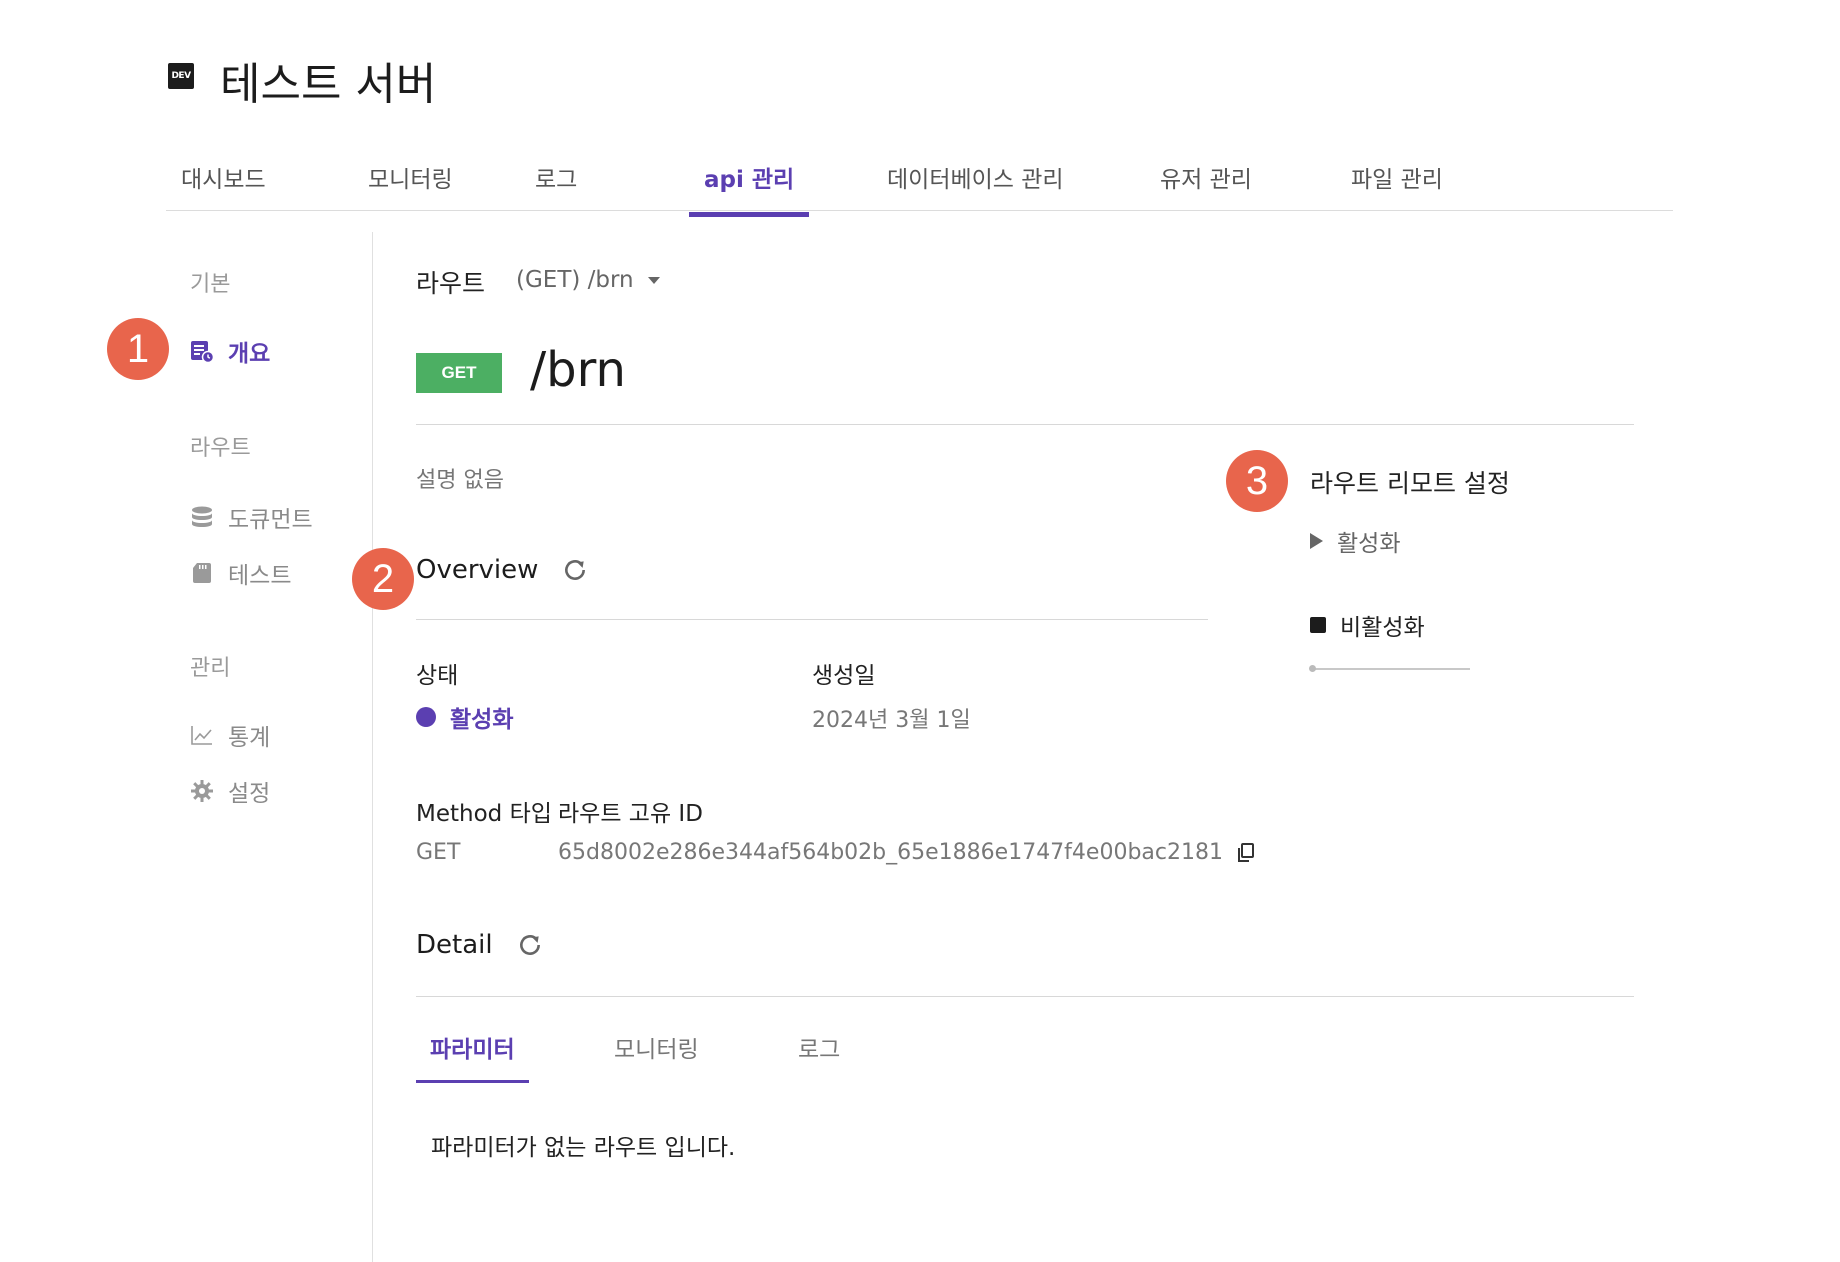 Image resolution: width=1840 pixels, height=1262 pixels. What do you see at coordinates (578, 370) in the screenshot?
I see `route-path-title: /brn` at bounding box center [578, 370].